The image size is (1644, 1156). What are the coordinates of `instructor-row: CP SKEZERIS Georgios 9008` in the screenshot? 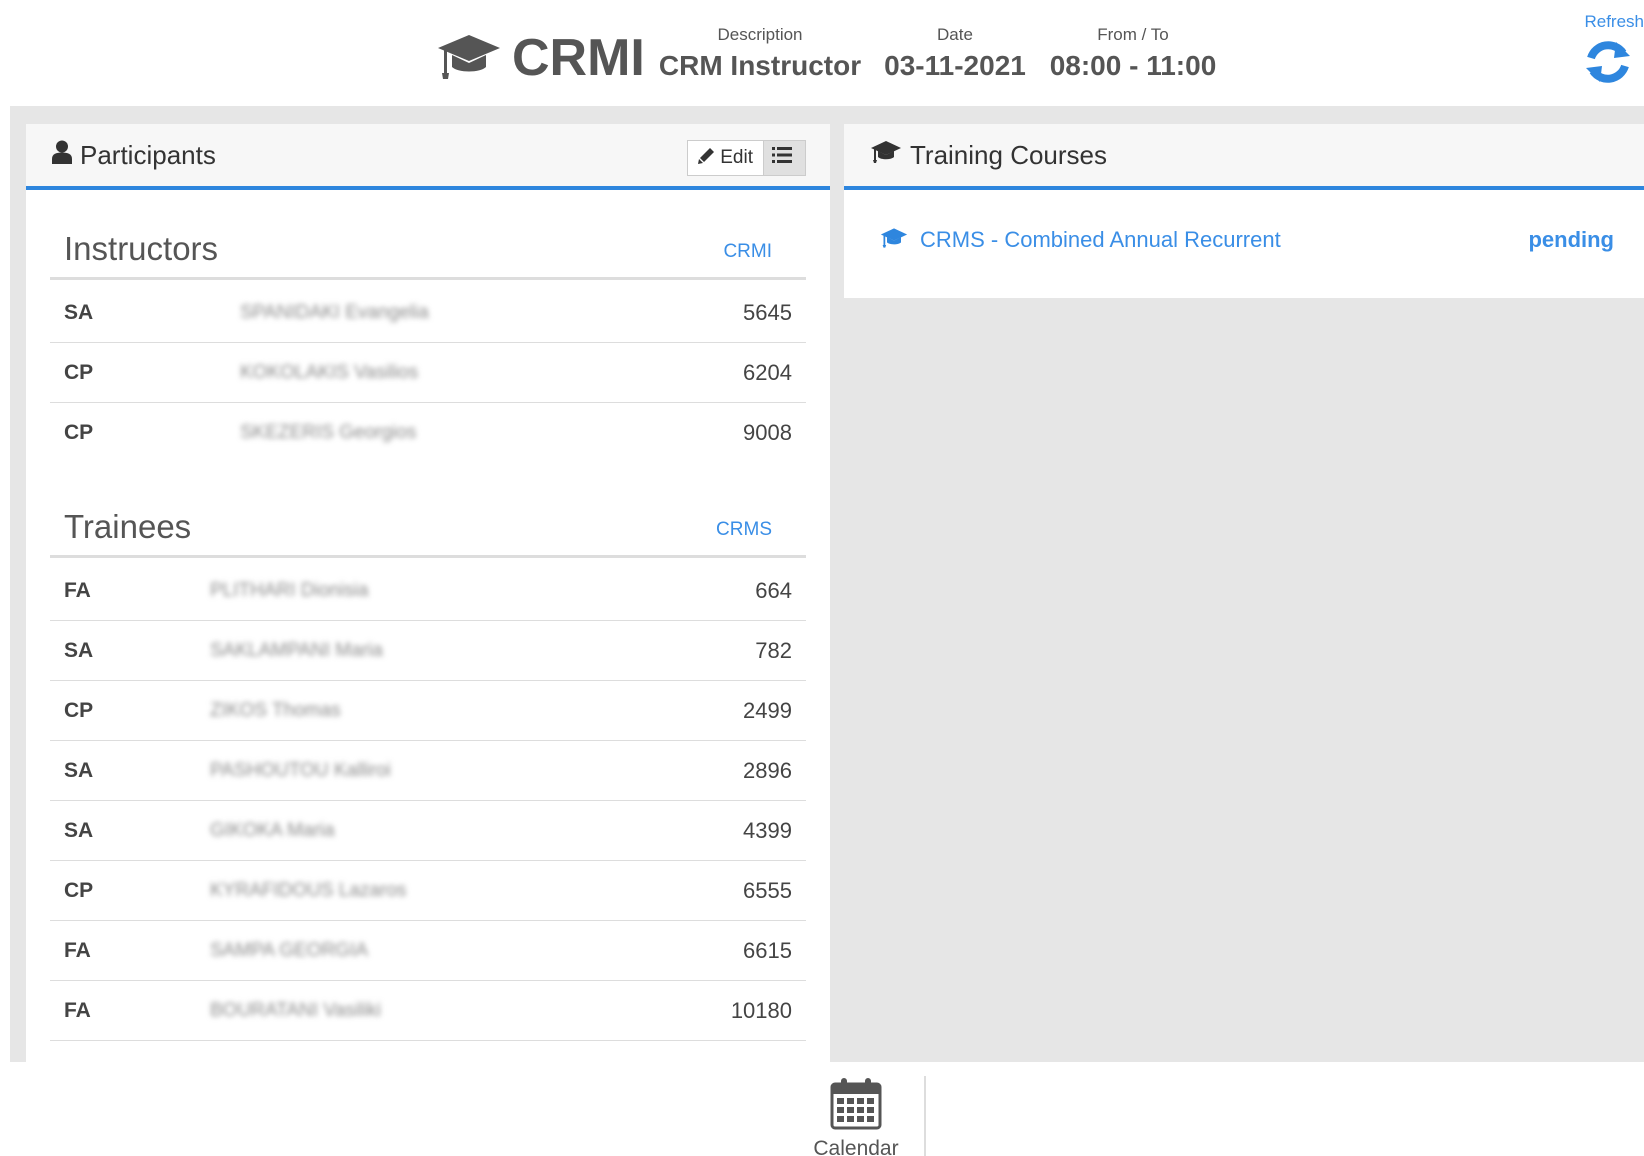 It's located at (428, 433).